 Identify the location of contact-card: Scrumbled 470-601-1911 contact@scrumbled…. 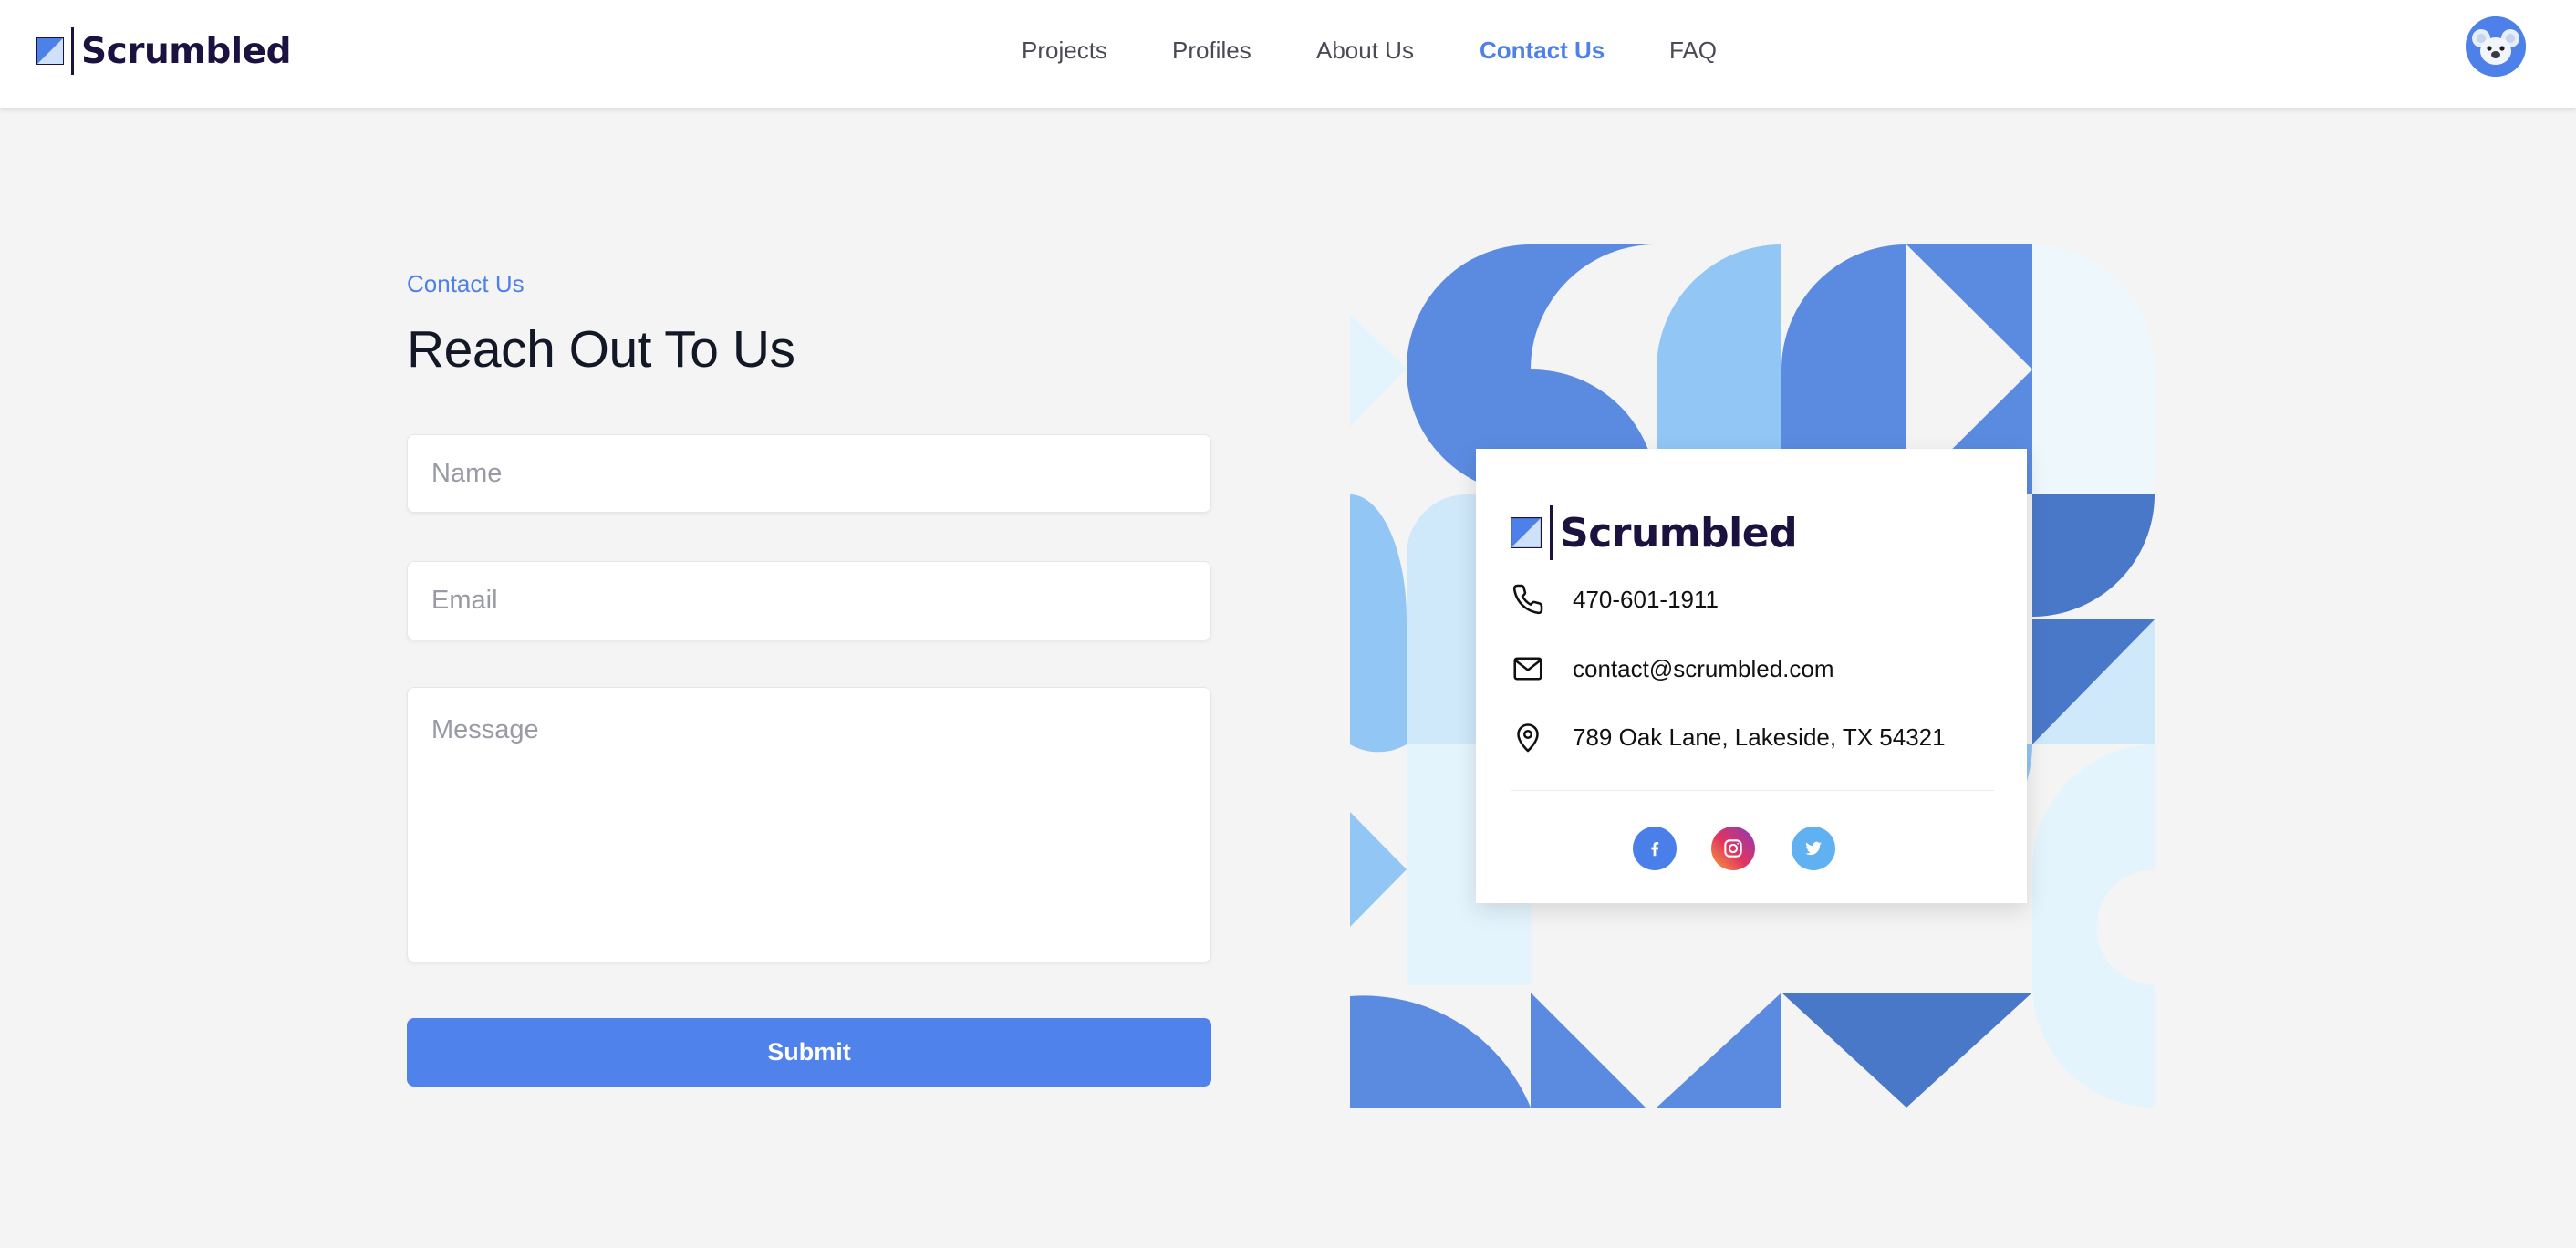
(1751, 676).